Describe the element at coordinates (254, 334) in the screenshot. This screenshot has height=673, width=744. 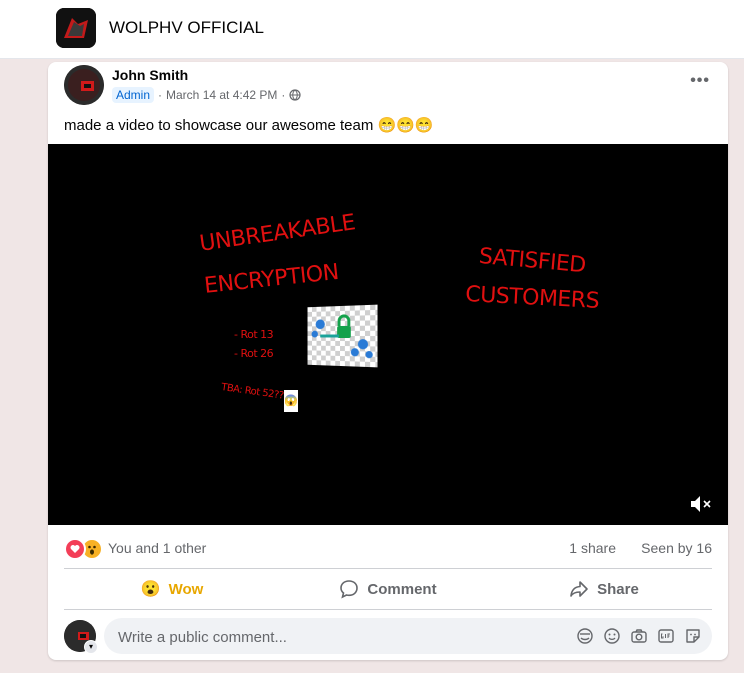
I see `video-text-line: - Rot 13` at that location.